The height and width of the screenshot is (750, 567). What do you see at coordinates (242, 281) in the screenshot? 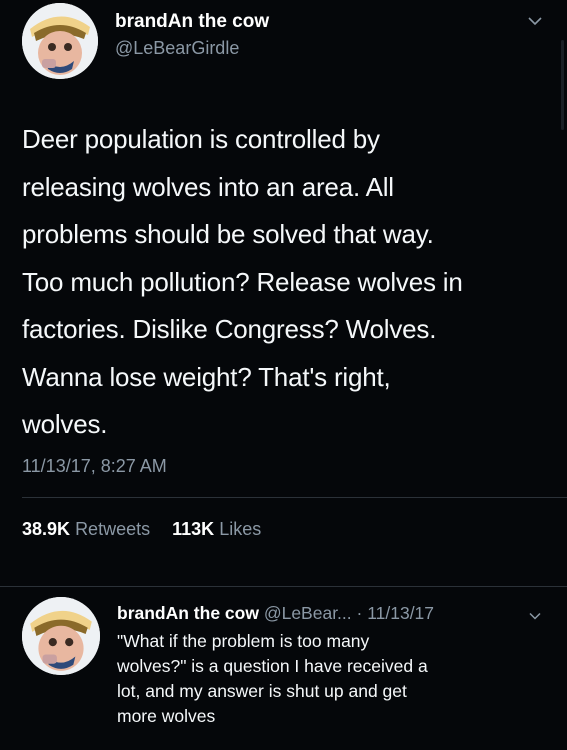
I see `tweet-text-line: Too much pollution? Release wolves in` at bounding box center [242, 281].